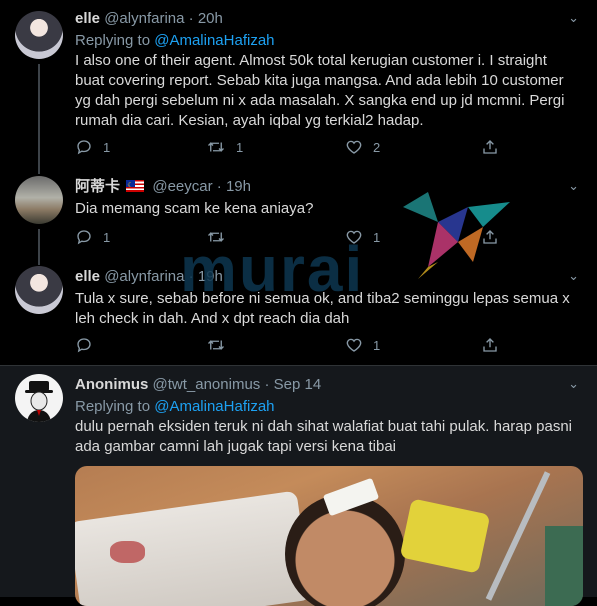  I want to click on photo-green-curtain, so click(564, 566).